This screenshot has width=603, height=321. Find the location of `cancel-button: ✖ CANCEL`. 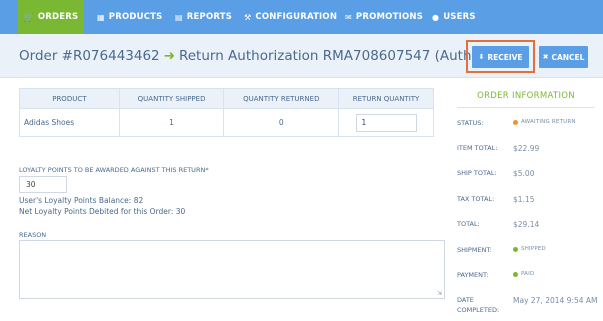

cancel-button: ✖ CANCEL is located at coordinates (563, 57).